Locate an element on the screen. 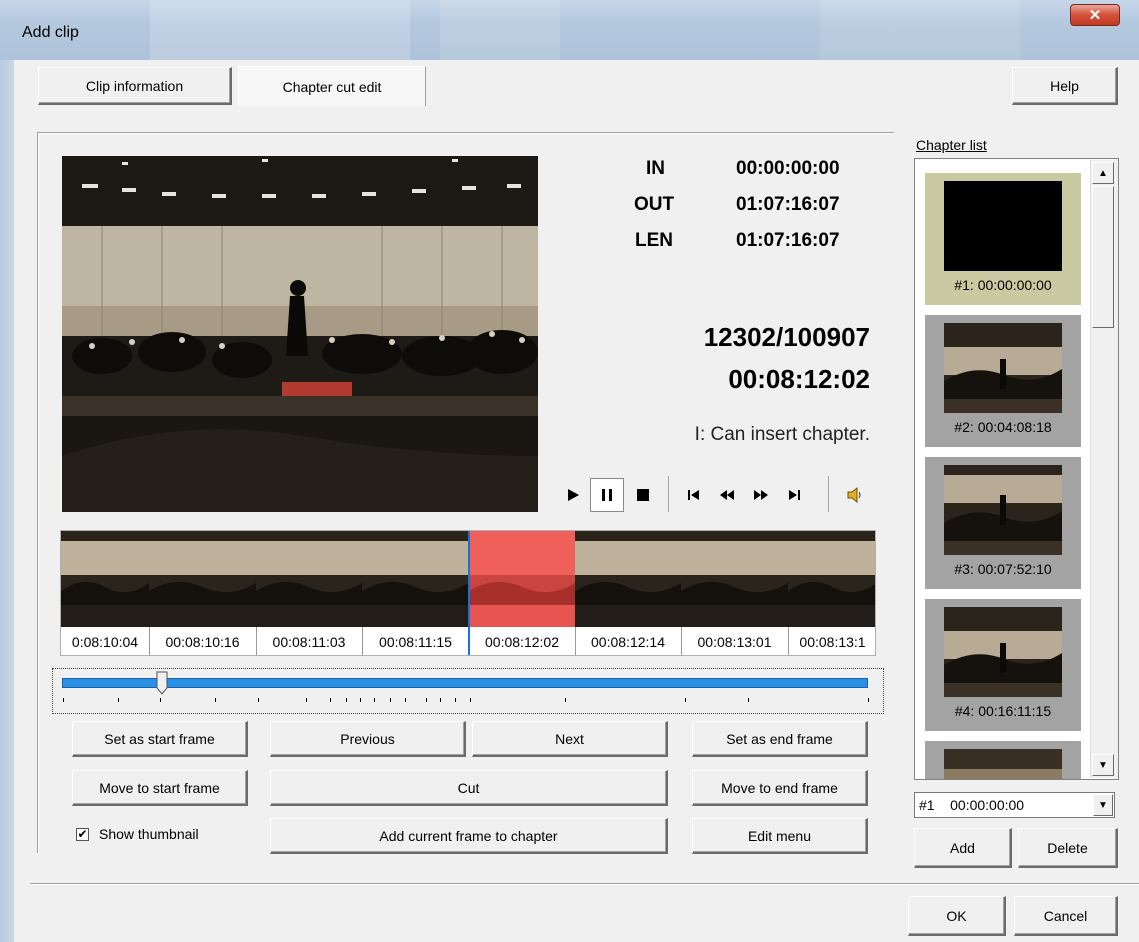 The image size is (1139, 942). pause-button is located at coordinates (607, 495).